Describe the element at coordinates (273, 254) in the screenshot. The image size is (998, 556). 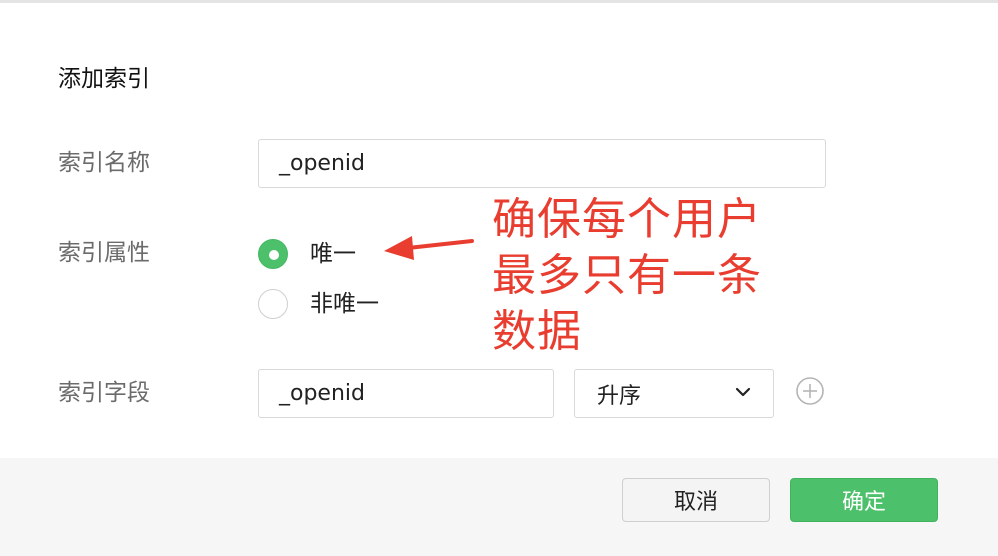
I see `radio-unique` at that location.